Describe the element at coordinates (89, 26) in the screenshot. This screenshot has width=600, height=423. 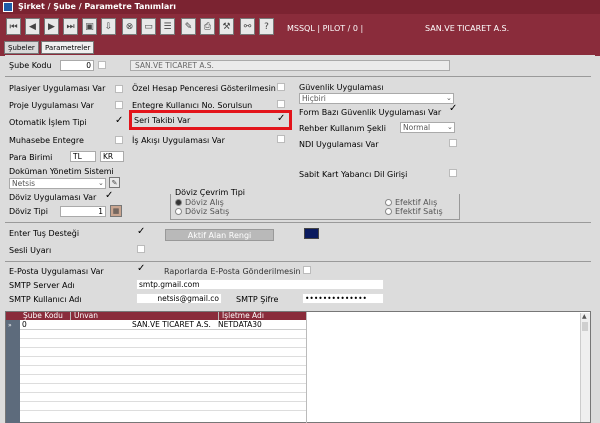
I see `save-icon: ▣` at that location.